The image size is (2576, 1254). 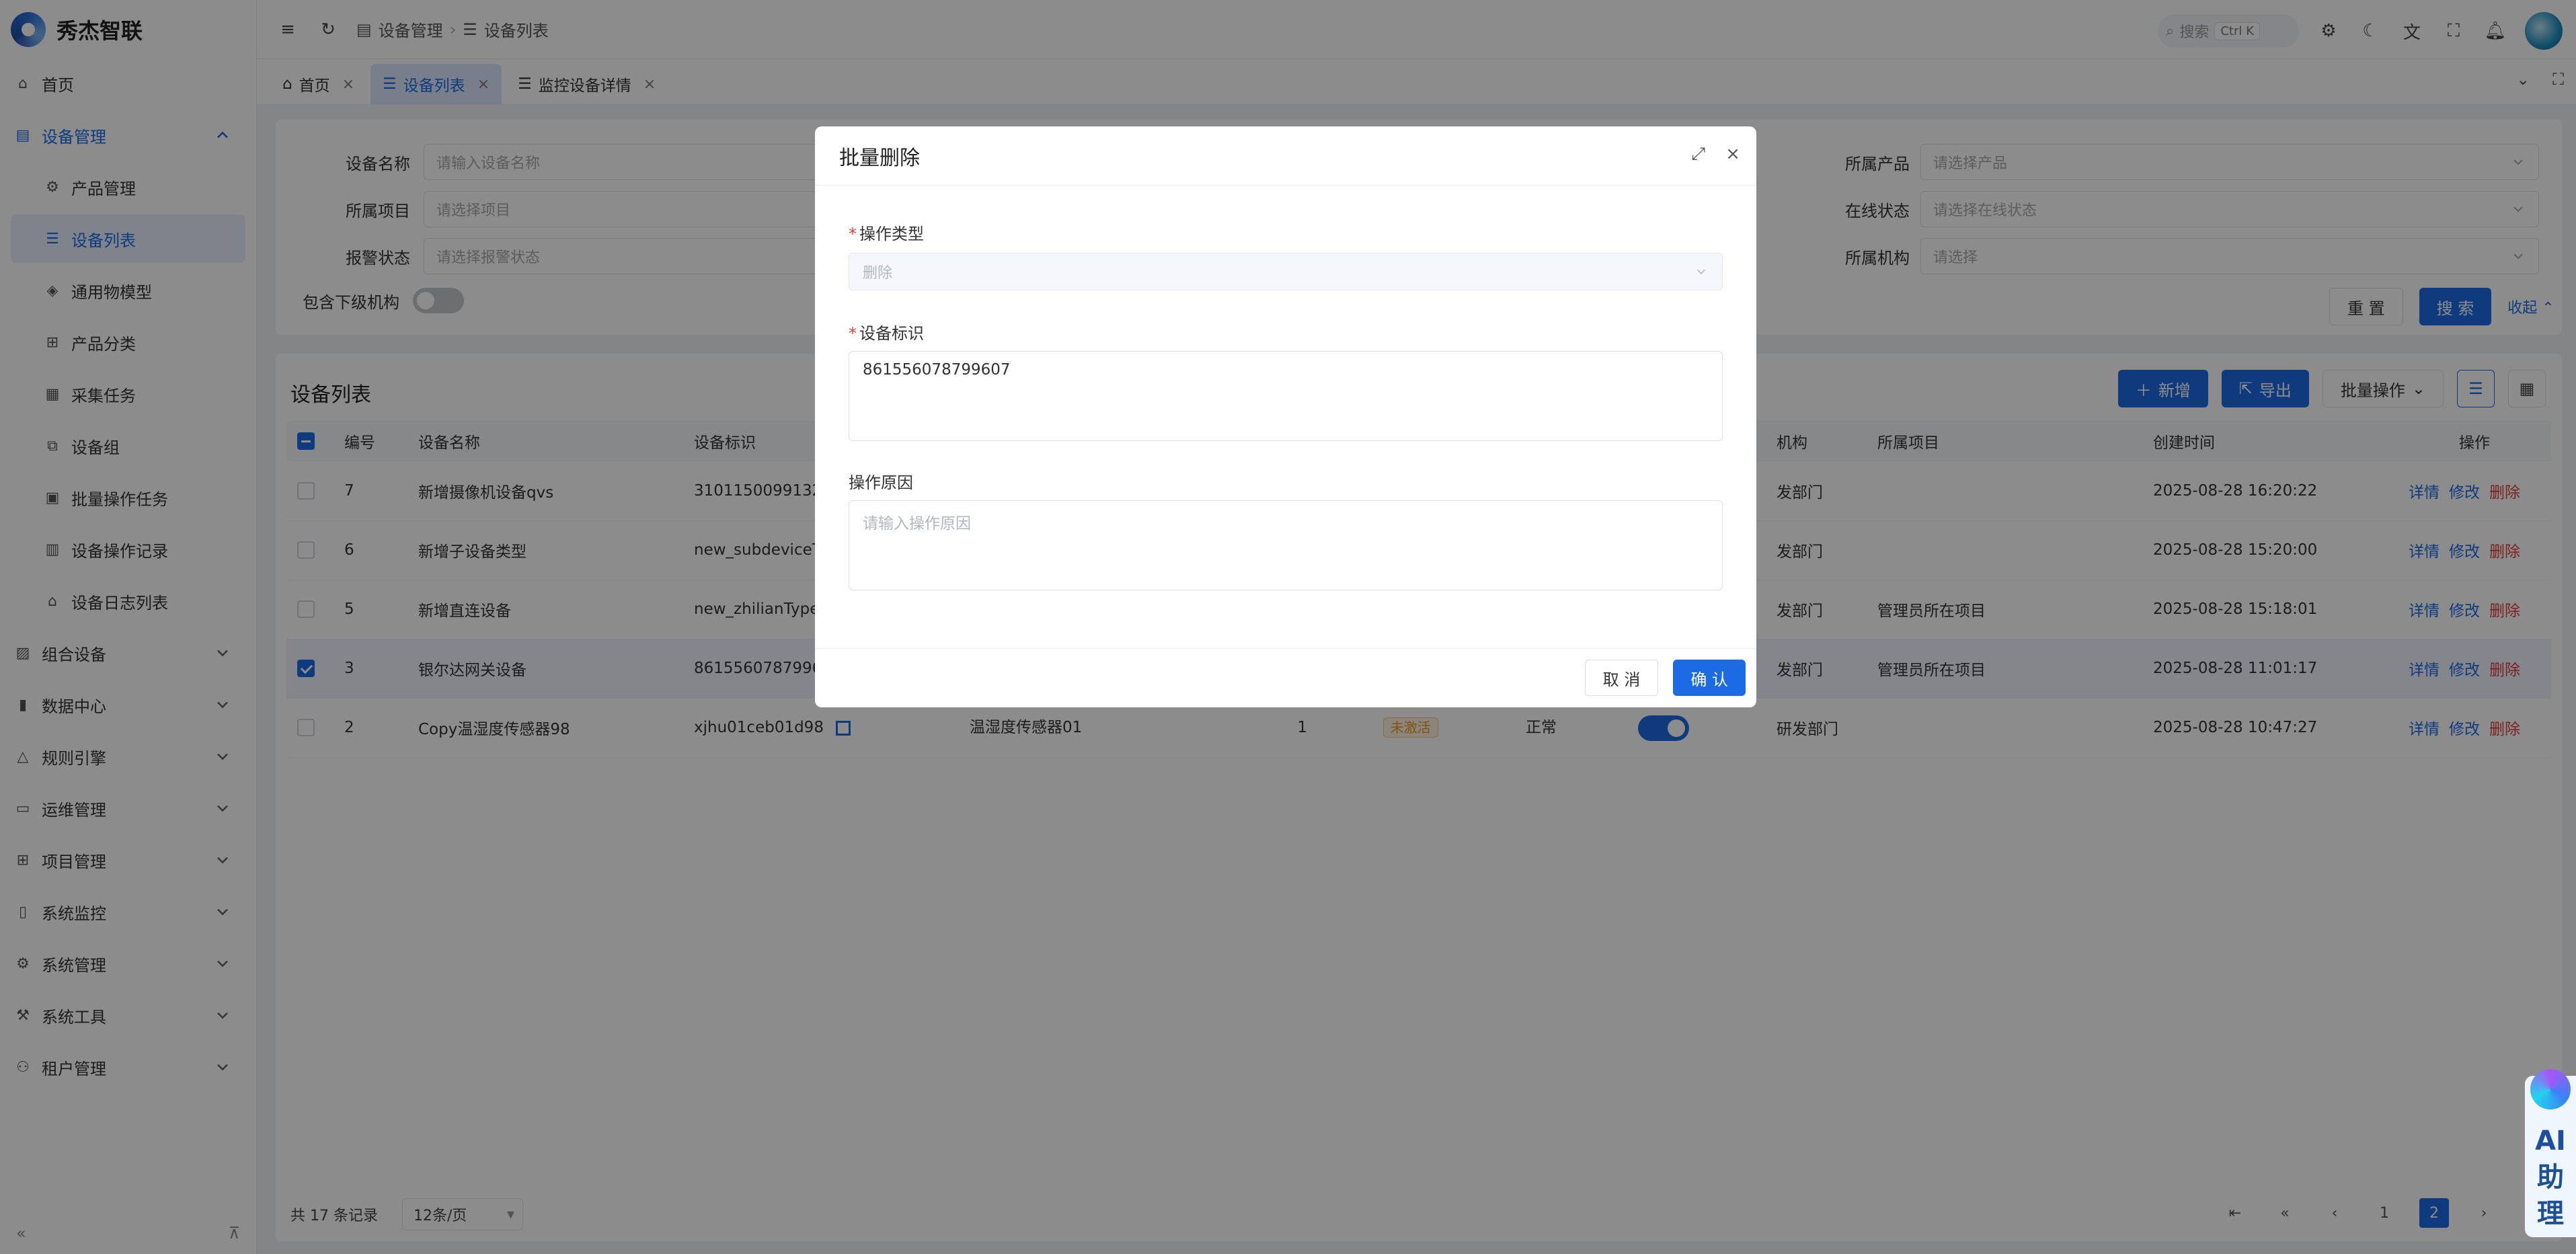 I want to click on dialog-title: 批量删除, so click(x=880, y=158).